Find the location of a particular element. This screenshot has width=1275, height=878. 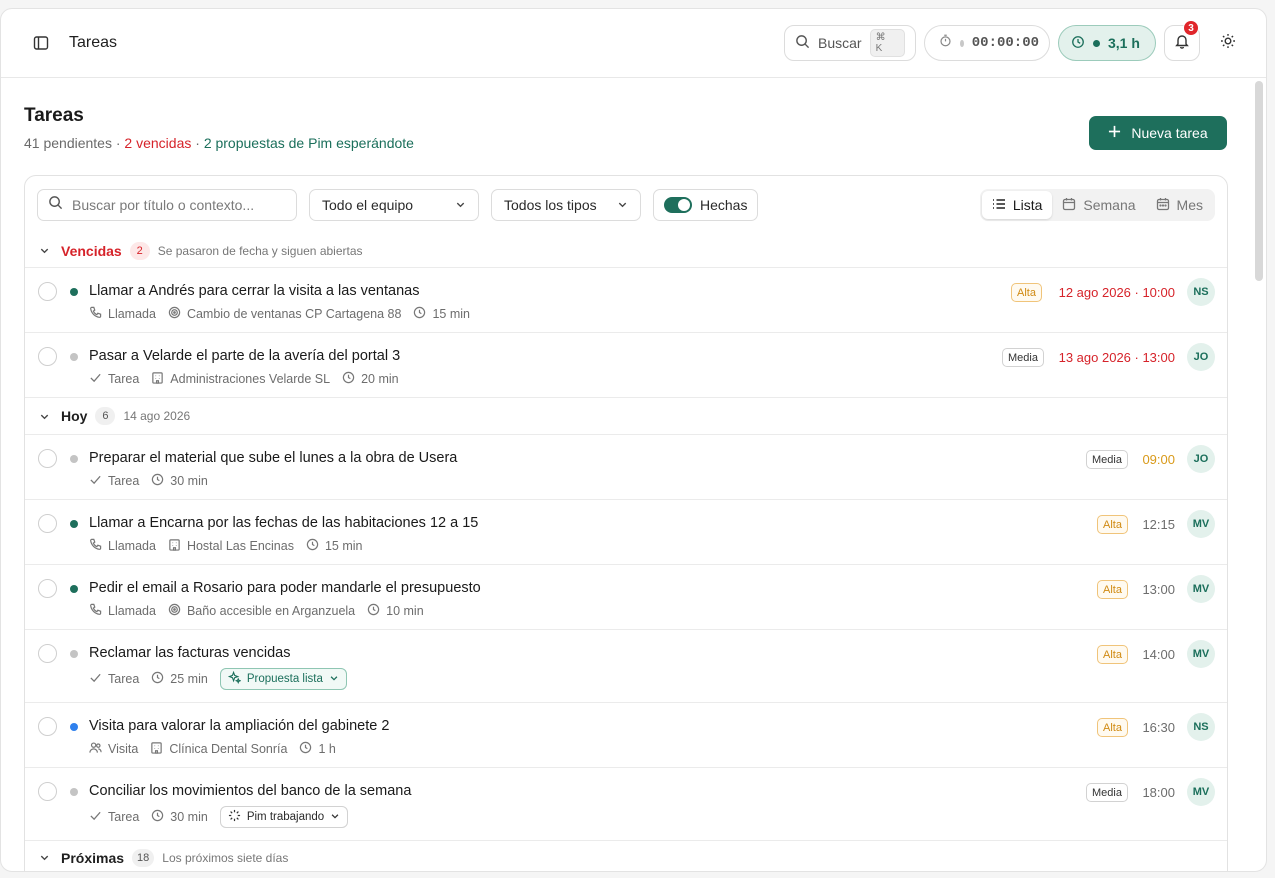

team-filter-select: Todo el equipo is located at coordinates (394, 205).